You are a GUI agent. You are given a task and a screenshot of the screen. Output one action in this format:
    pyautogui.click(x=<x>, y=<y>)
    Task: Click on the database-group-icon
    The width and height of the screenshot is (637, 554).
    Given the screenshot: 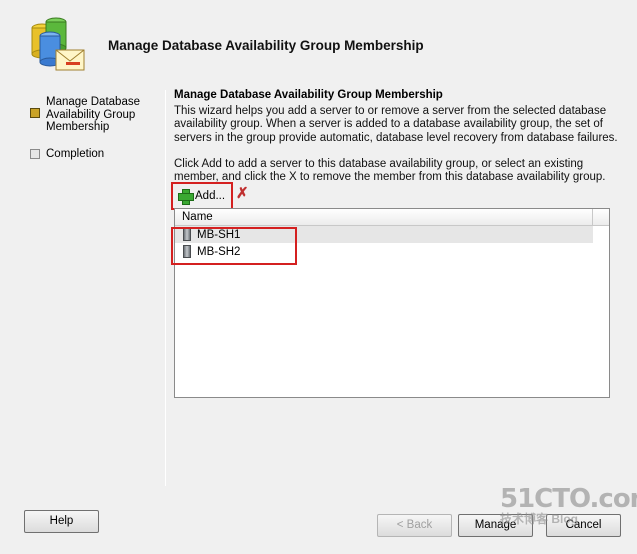 What is the action you would take?
    pyautogui.click(x=57, y=45)
    